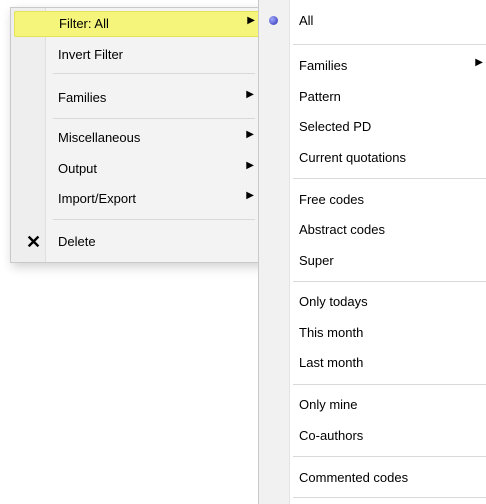  Describe the element at coordinates (372, 333) in the screenshot. I see `submenu-item-this-month: This month` at that location.